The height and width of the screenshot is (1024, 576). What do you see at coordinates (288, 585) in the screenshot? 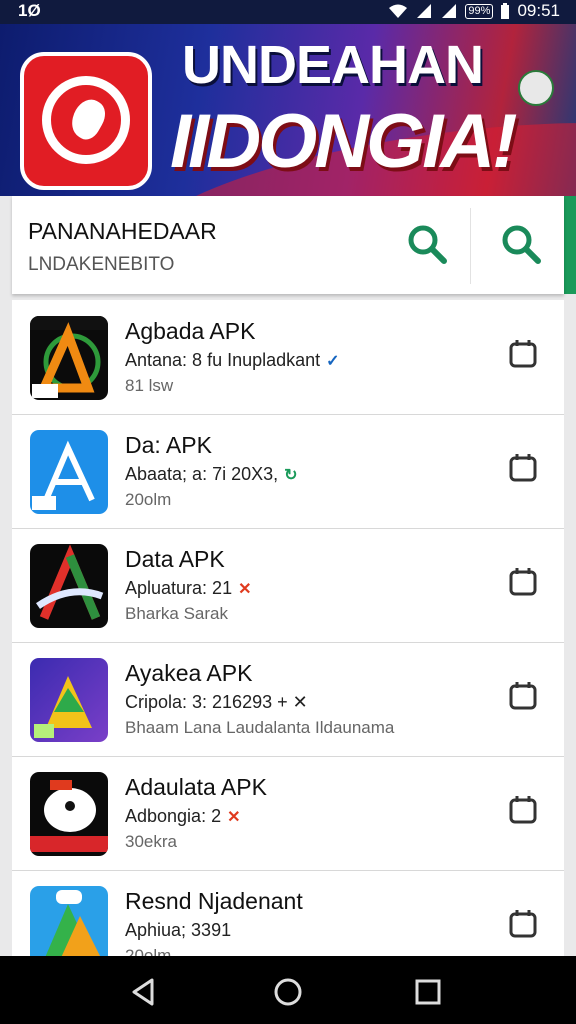
I see `app-row: Data APK Apluatura: 21 ✕ Bharka Sarak` at bounding box center [288, 585].